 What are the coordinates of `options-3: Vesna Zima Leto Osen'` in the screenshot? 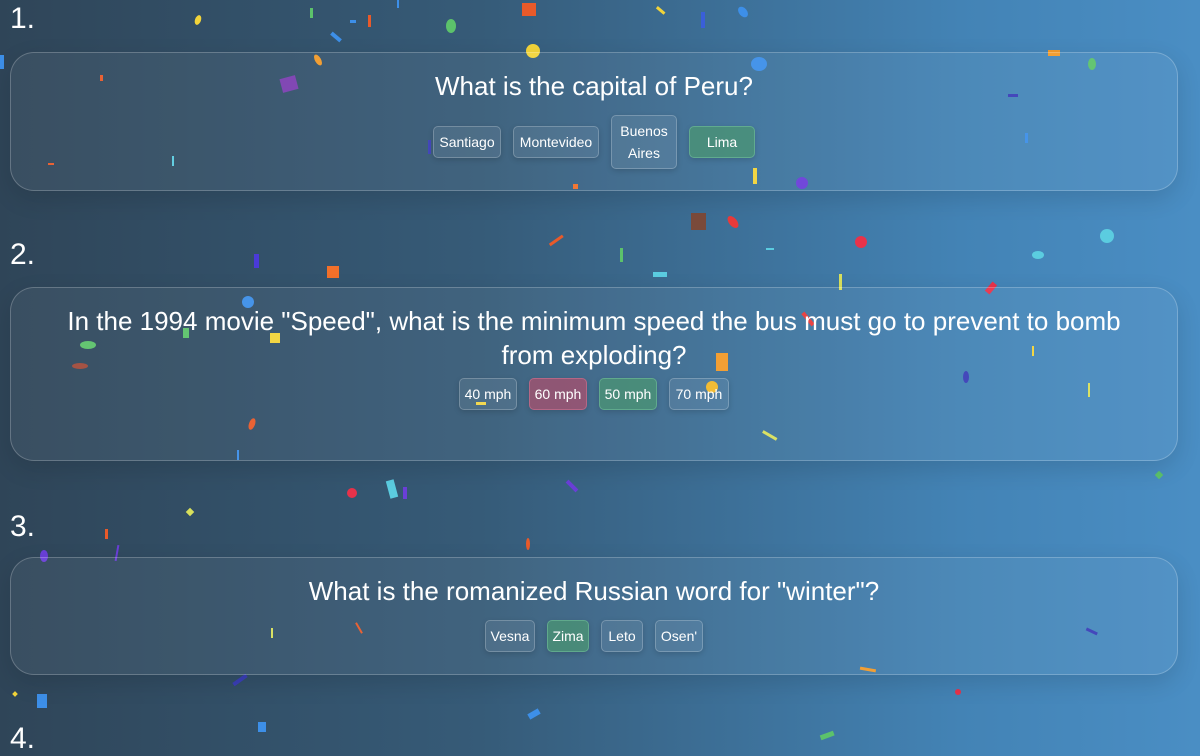 It's located at (594, 636).